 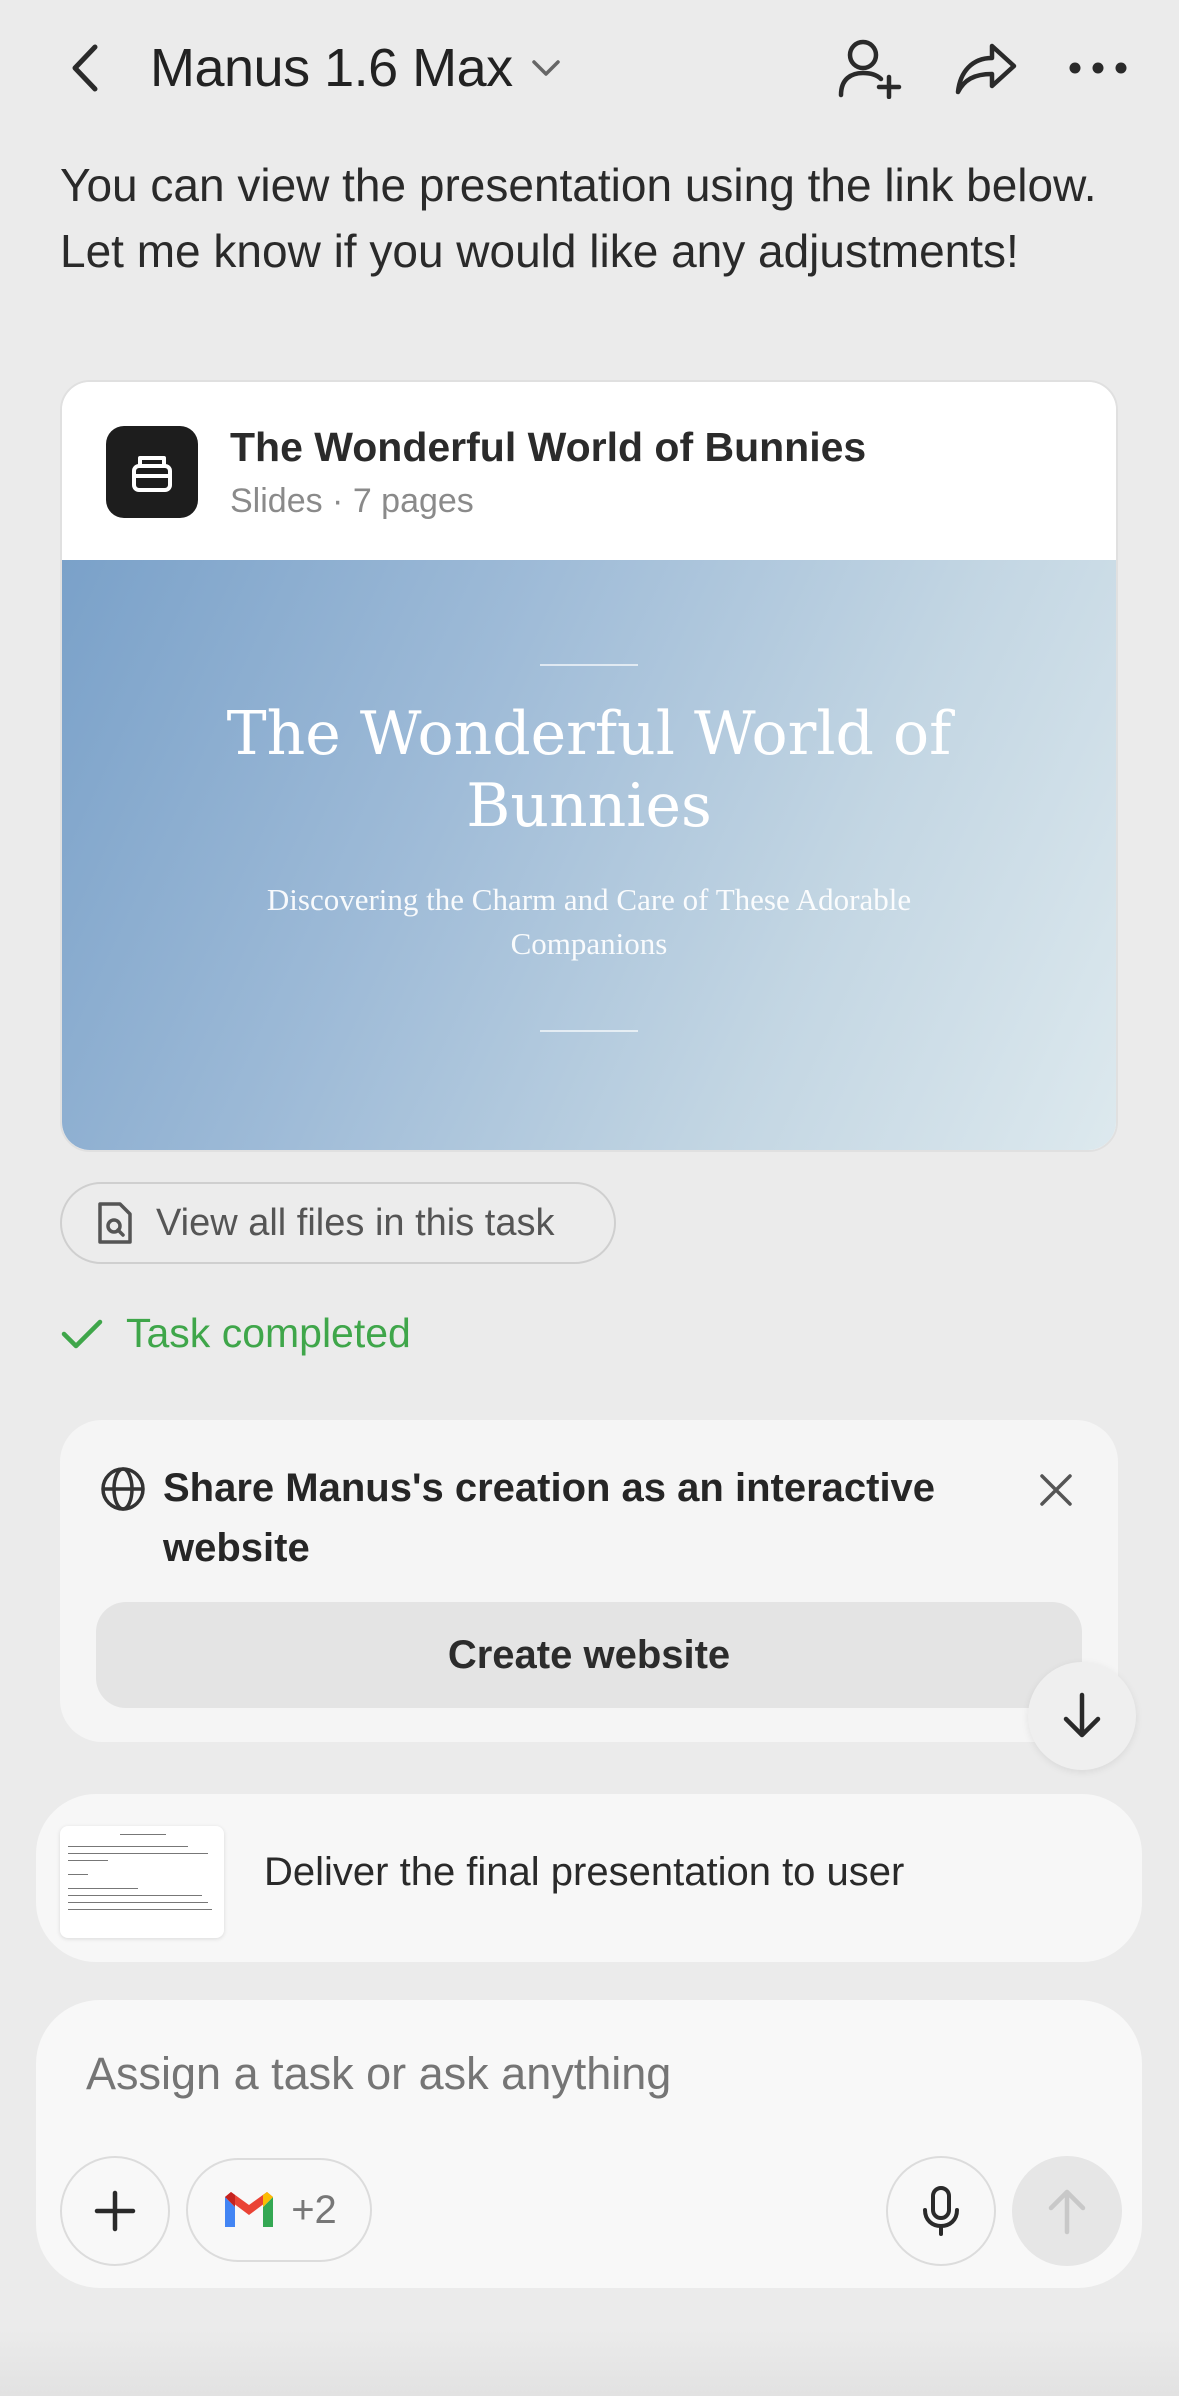 I want to click on task-step-row: Deliver the final presentation to user, so click(x=589, y=1878).